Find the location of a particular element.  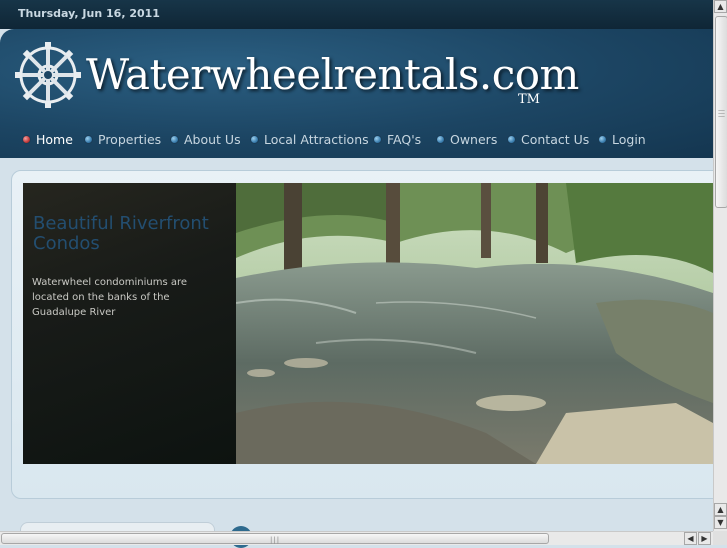

nav-item-owners: Owners is located at coordinates (466, 139).